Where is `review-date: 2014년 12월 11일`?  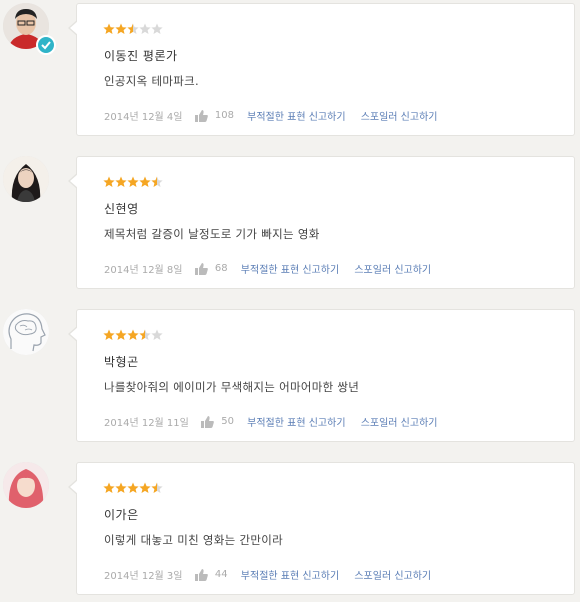 review-date: 2014년 12월 11일 is located at coordinates (146, 423).